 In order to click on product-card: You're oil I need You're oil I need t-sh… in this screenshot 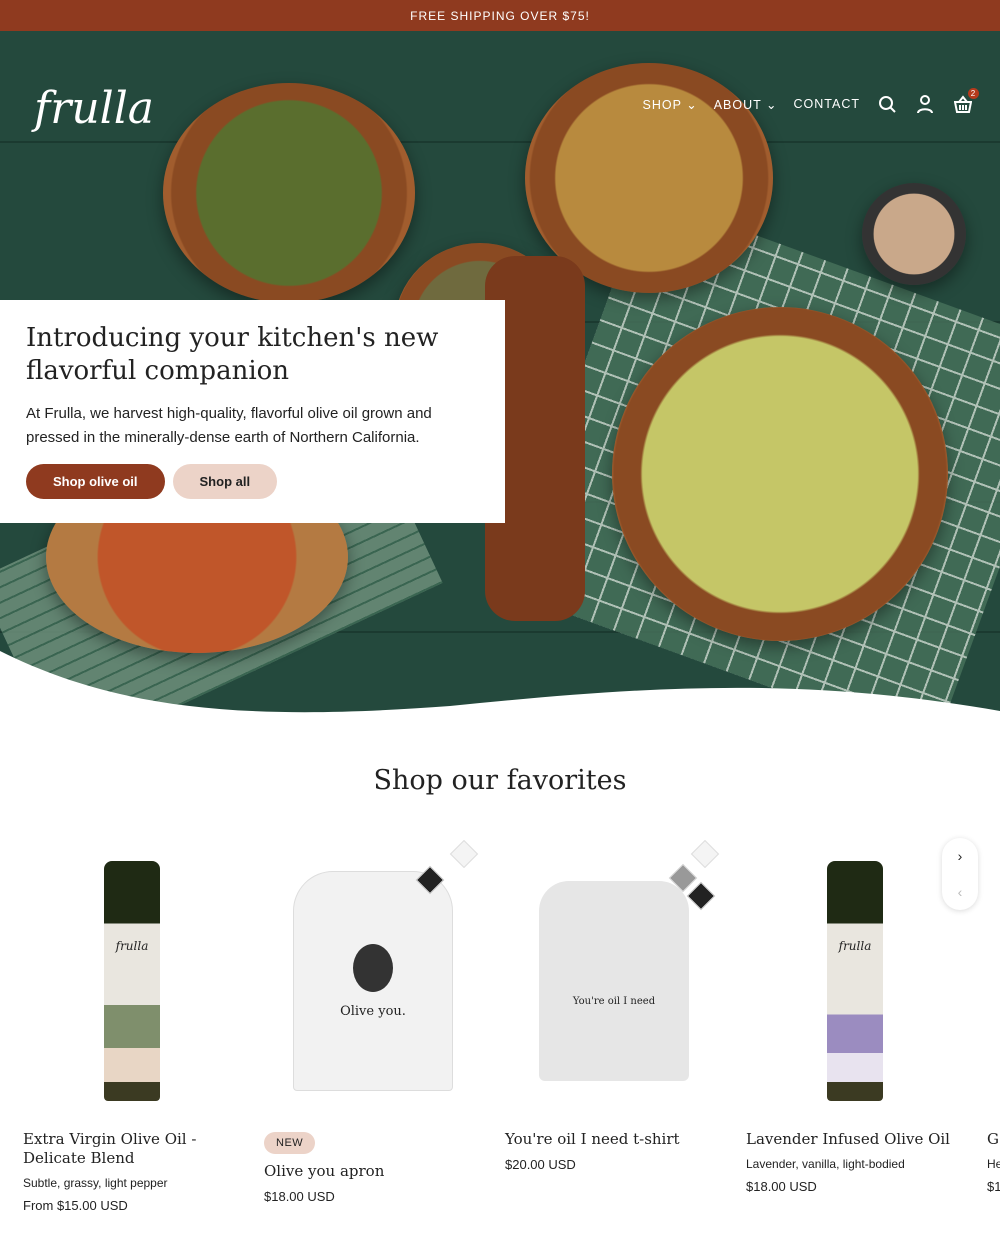, I will do `click(614, 1005)`.